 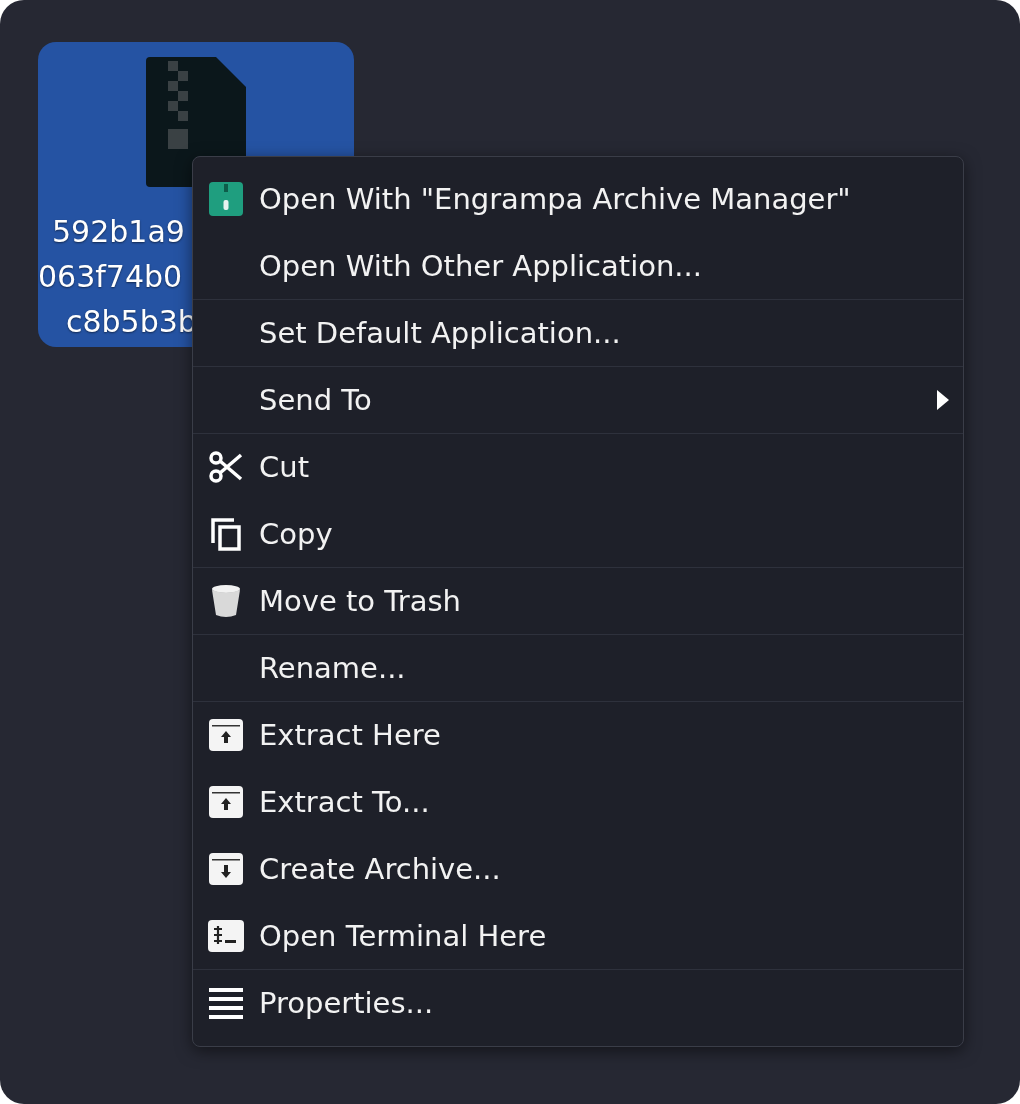 What do you see at coordinates (360, 601) in the screenshot?
I see `menu-item-label: Move to Trash` at bounding box center [360, 601].